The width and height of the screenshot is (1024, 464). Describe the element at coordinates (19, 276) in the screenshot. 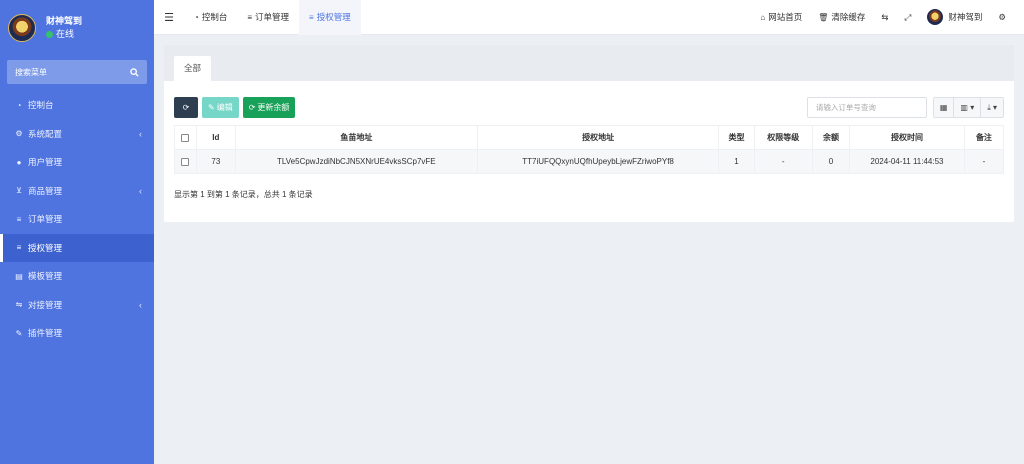

I see `template-icon: ▤` at that location.